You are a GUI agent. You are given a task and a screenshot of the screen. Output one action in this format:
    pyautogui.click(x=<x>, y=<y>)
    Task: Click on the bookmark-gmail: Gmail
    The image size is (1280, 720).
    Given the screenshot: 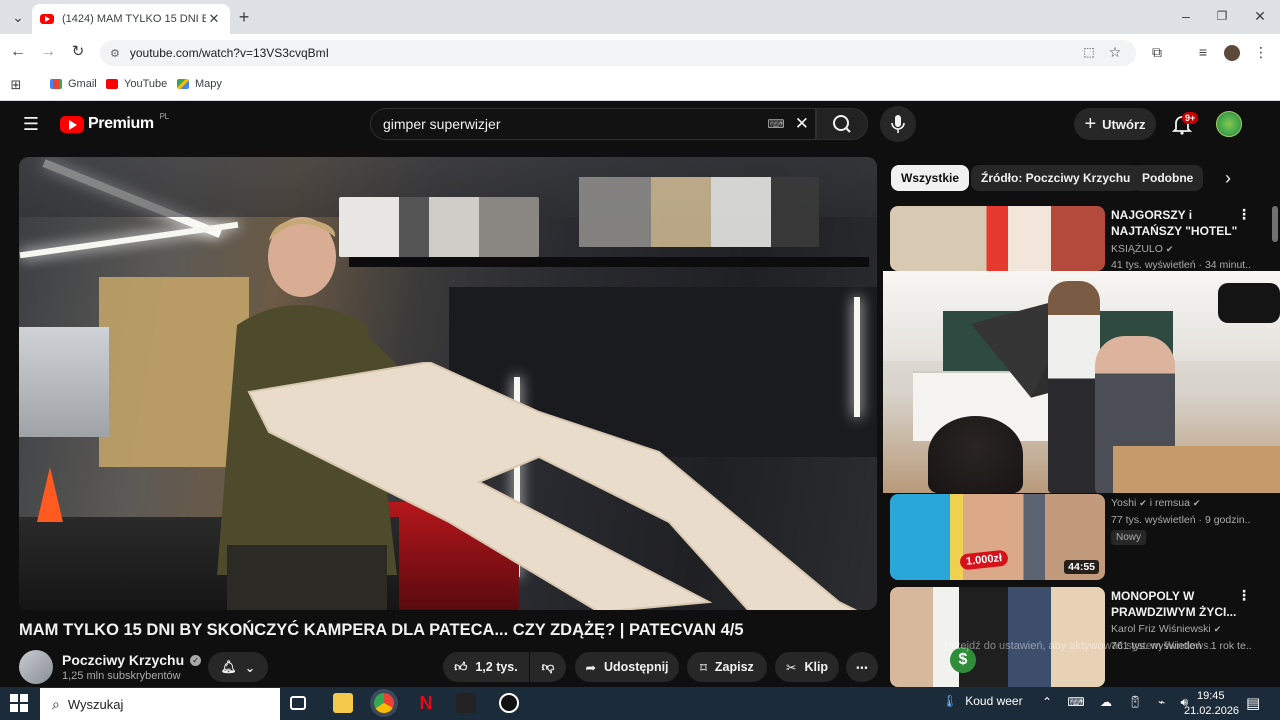 What is the action you would take?
    pyautogui.click(x=73, y=84)
    